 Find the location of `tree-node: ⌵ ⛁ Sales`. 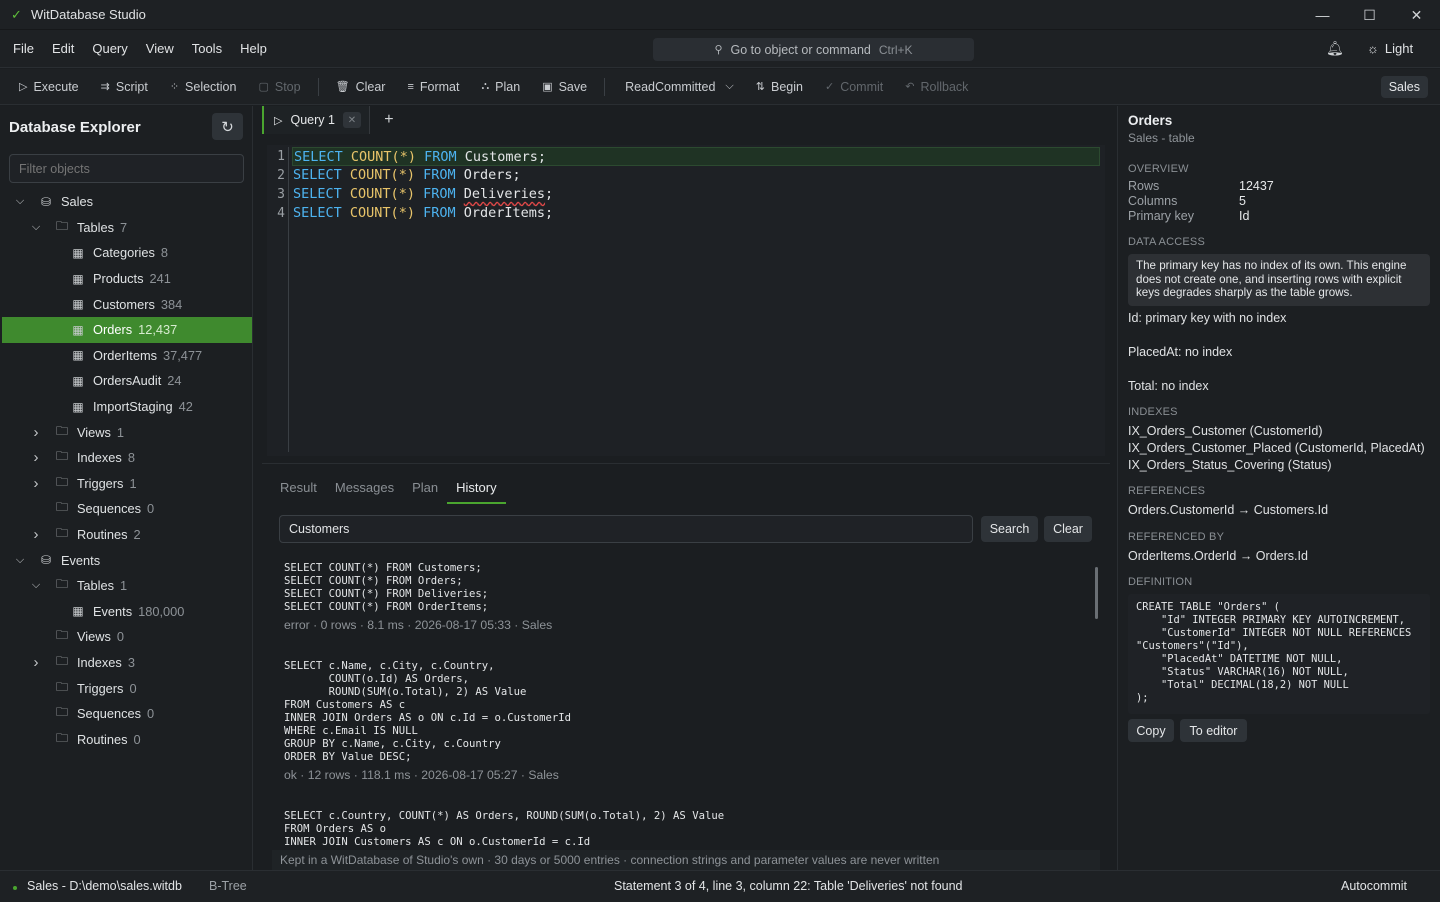

tree-node: ⌵ ⛁ Sales is located at coordinates (127, 202).